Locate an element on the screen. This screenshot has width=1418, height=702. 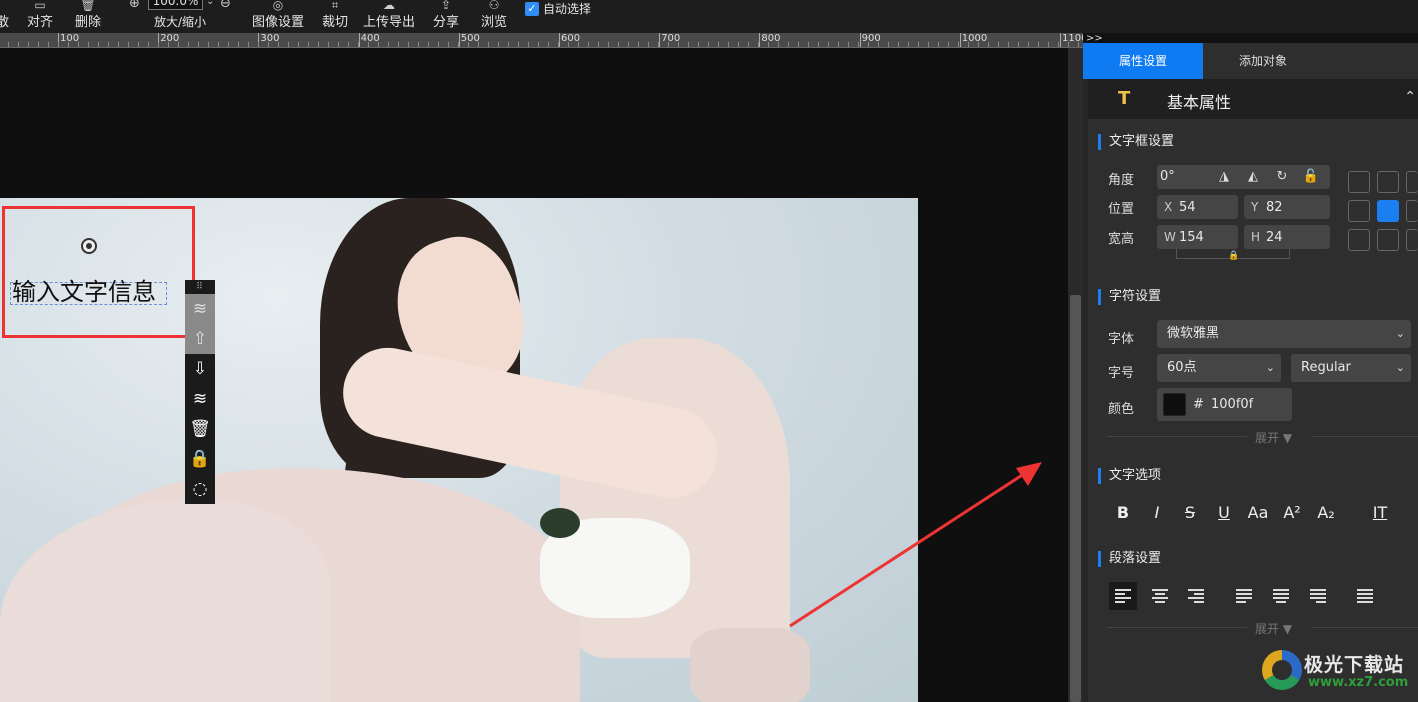
align-button: ▭ 对齐 is located at coordinates (40, 16).